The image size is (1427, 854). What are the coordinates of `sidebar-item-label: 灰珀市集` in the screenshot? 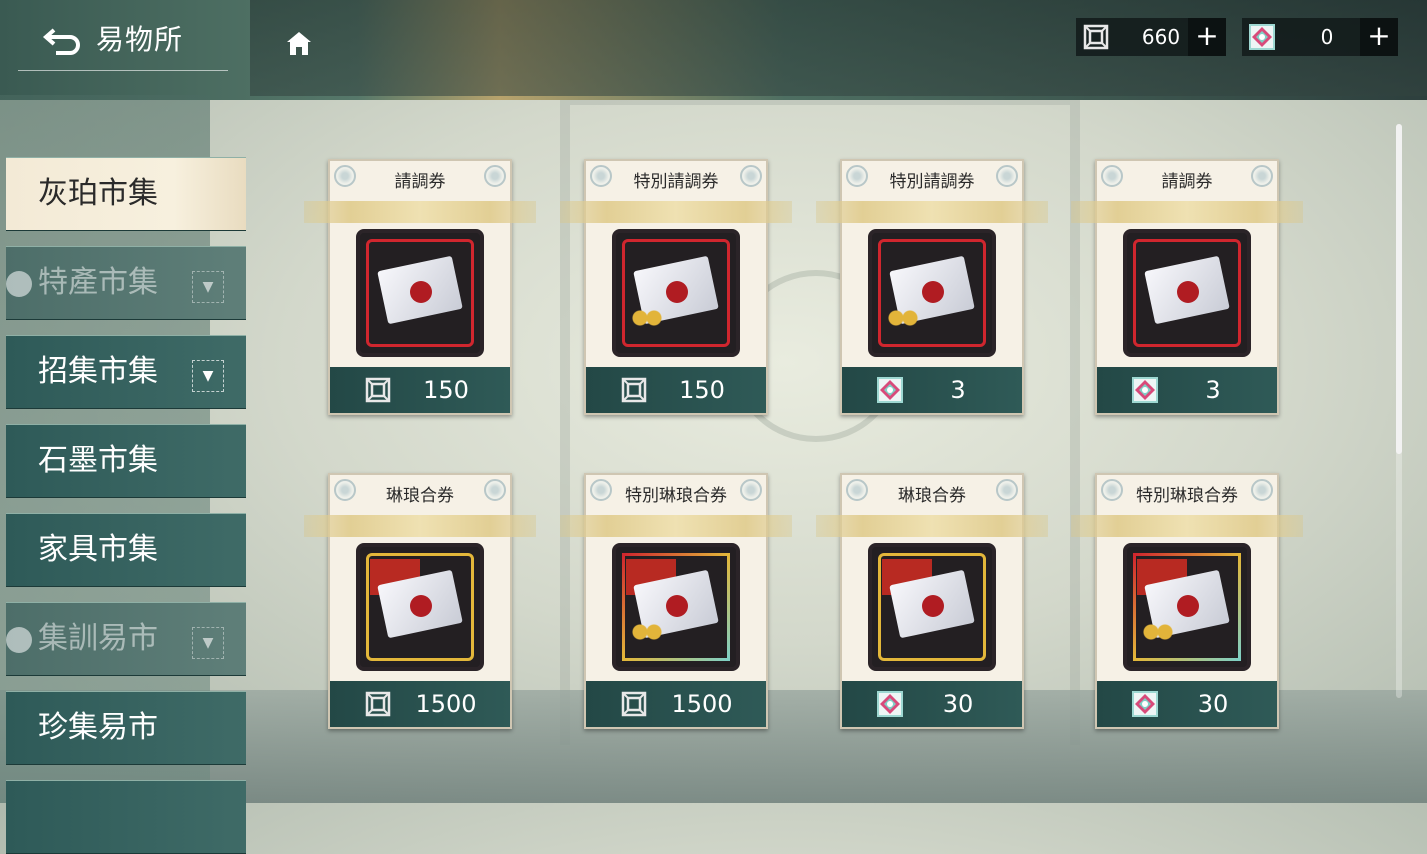 It's located at (98, 193).